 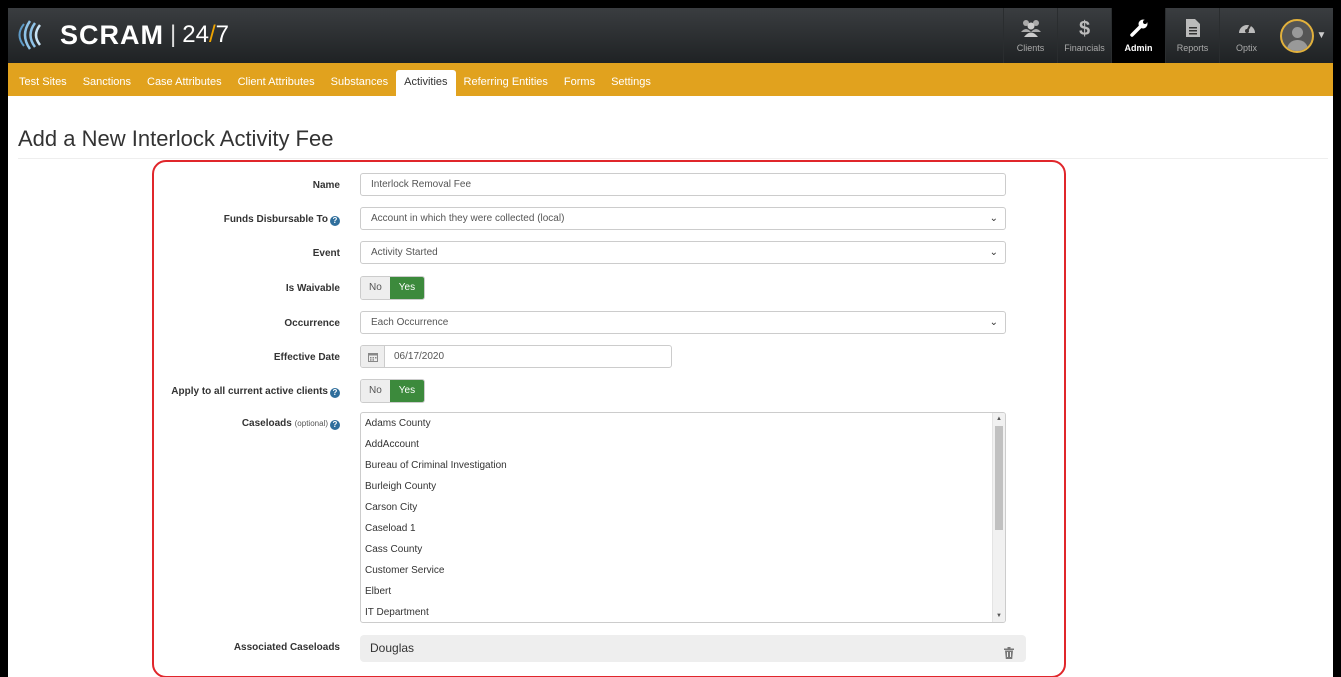 What do you see at coordinates (683, 486) in the screenshot?
I see `list-item: Burleigh County` at bounding box center [683, 486].